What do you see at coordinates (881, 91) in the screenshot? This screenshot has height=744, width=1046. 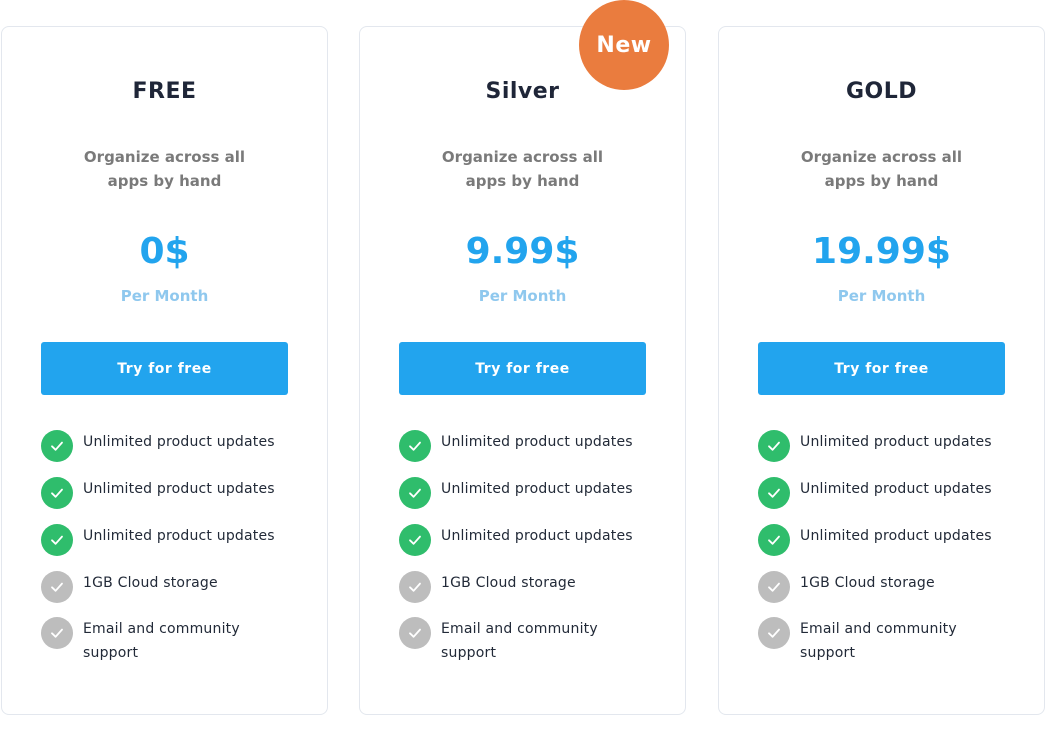 I see `plan-name: GOLD` at bounding box center [881, 91].